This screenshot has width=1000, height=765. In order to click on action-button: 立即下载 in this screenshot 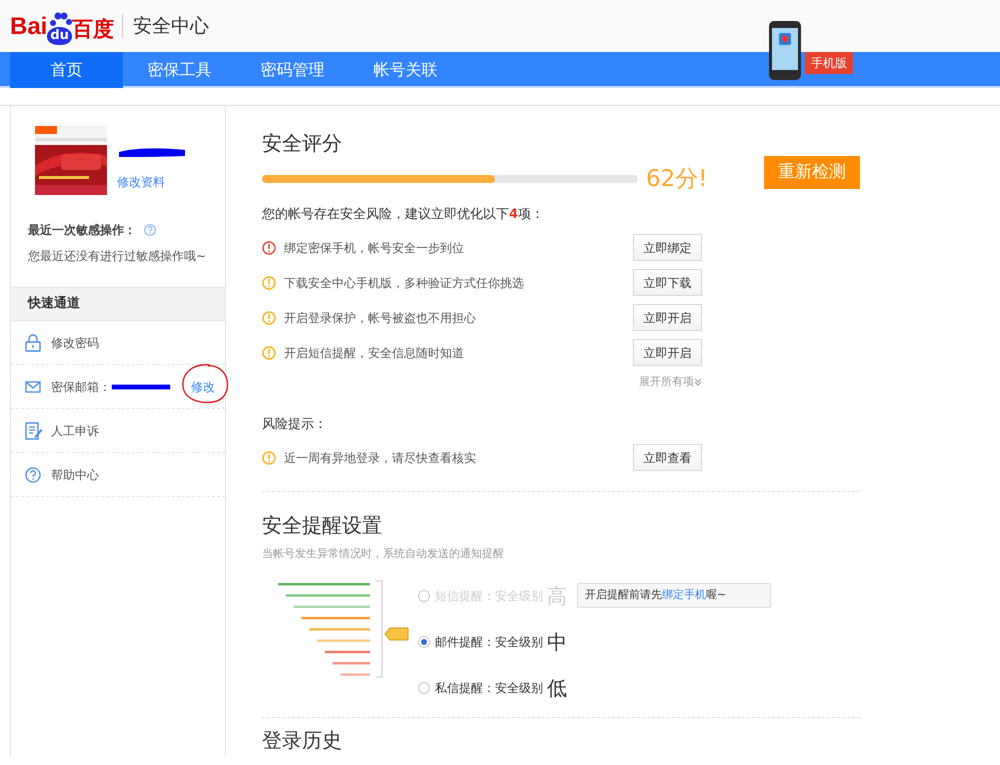, I will do `click(667, 282)`.